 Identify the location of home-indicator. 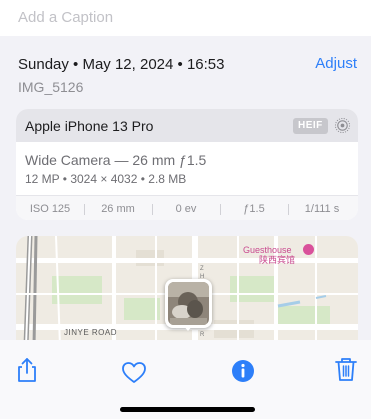
(187, 409).